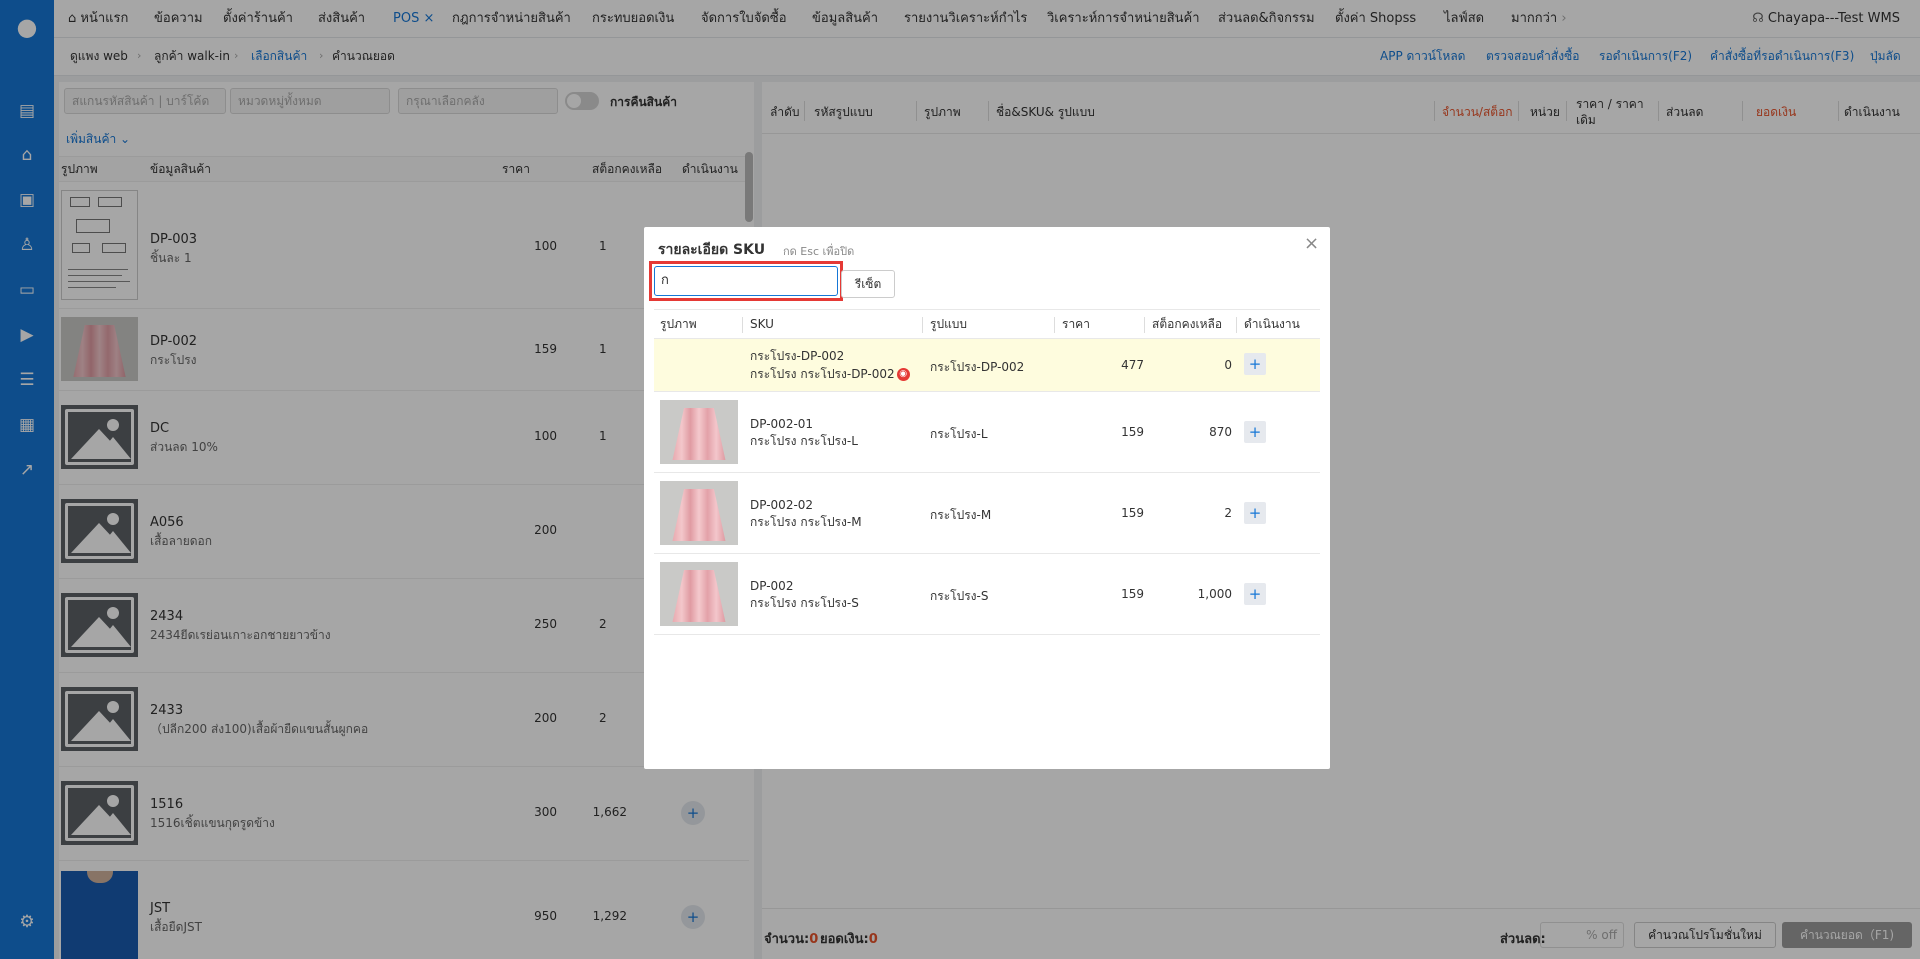 This screenshot has height=959, width=1920. I want to click on sku-code: DP-002, so click(772, 586).